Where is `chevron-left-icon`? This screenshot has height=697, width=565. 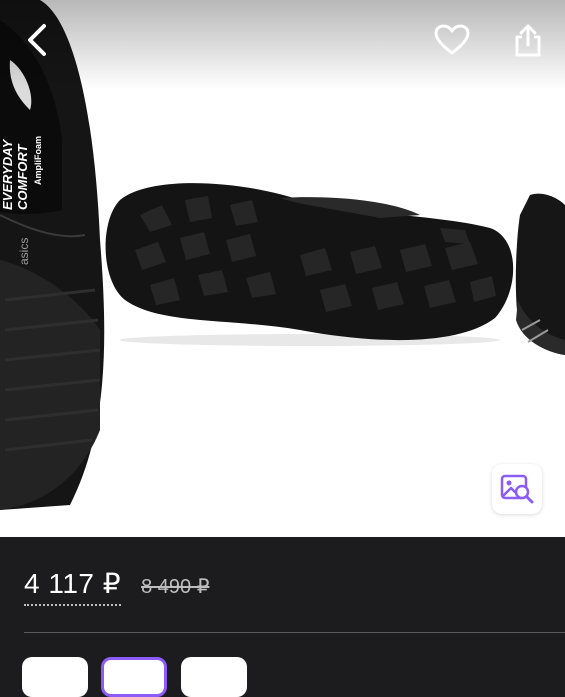
chevron-left-icon is located at coordinates (37, 40).